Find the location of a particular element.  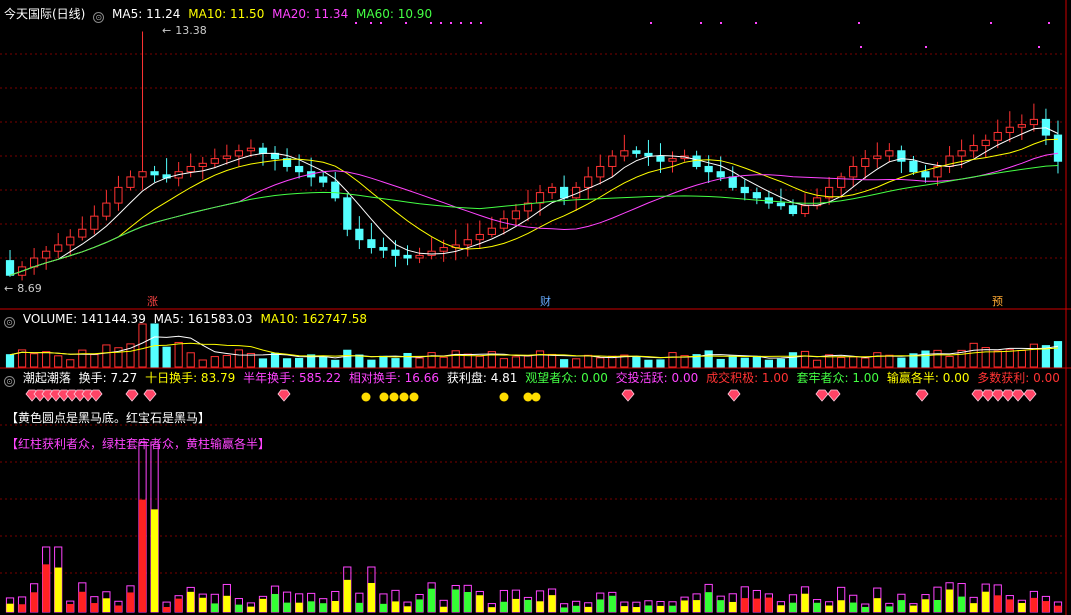

high-price-label: ← 13.38 is located at coordinates (184, 30).